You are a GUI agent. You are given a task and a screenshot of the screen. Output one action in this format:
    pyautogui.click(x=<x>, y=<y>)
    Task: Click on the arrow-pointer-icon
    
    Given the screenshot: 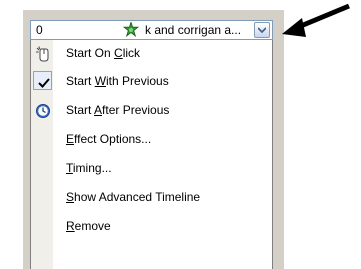 What is the action you would take?
    pyautogui.click(x=316, y=20)
    